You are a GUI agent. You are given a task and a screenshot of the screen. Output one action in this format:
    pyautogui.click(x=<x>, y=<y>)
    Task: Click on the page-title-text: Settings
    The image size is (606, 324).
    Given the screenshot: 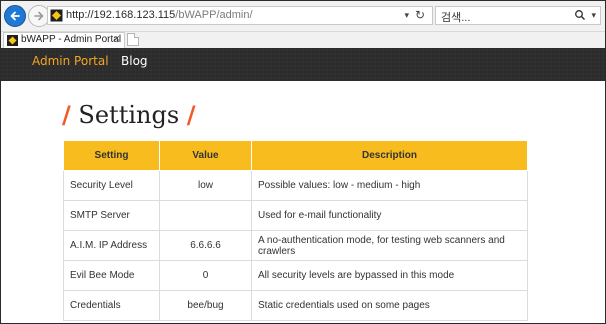 What is the action you would take?
    pyautogui.click(x=129, y=115)
    